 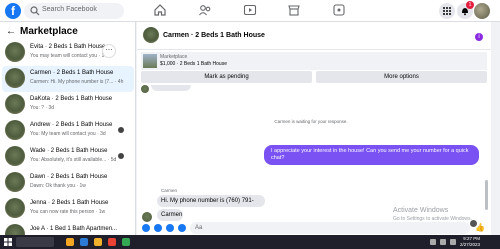 I want to click on message-bubble-partial, so click(x=171, y=88).